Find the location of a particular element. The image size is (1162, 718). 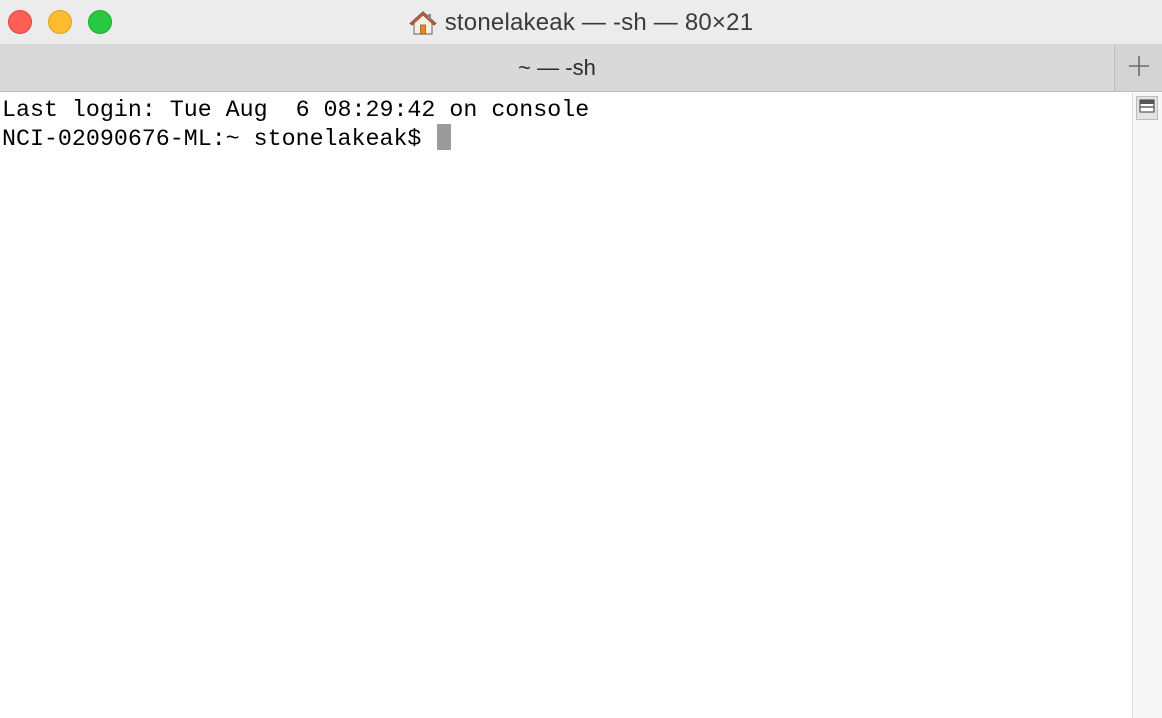

tab-bar: ~ — -sh is located at coordinates (581, 68).